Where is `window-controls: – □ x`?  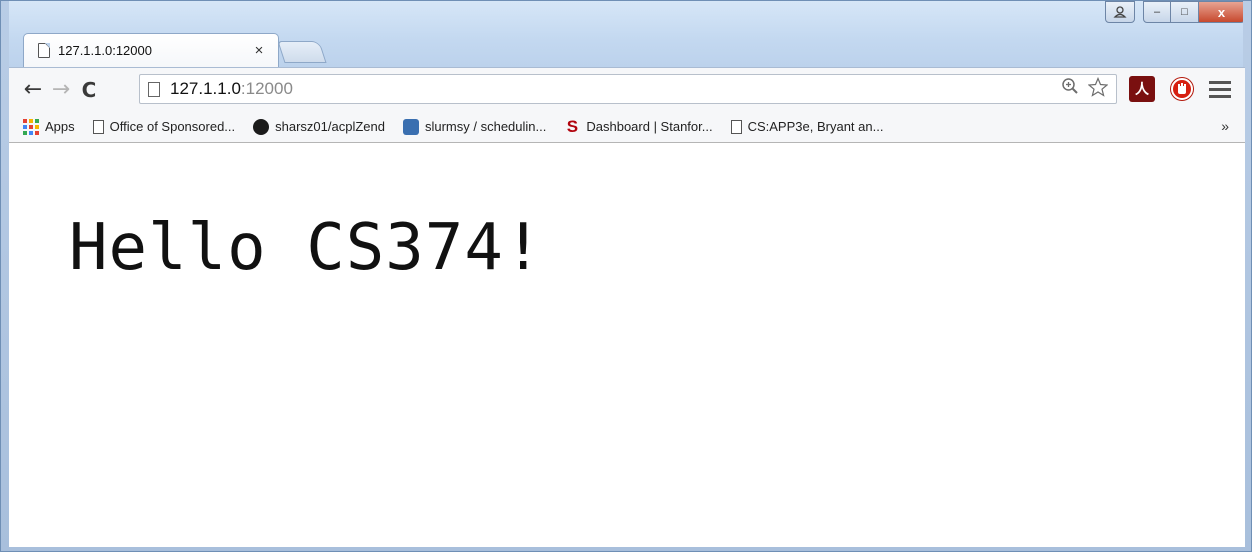
window-controls: – □ x is located at coordinates (1175, 12).